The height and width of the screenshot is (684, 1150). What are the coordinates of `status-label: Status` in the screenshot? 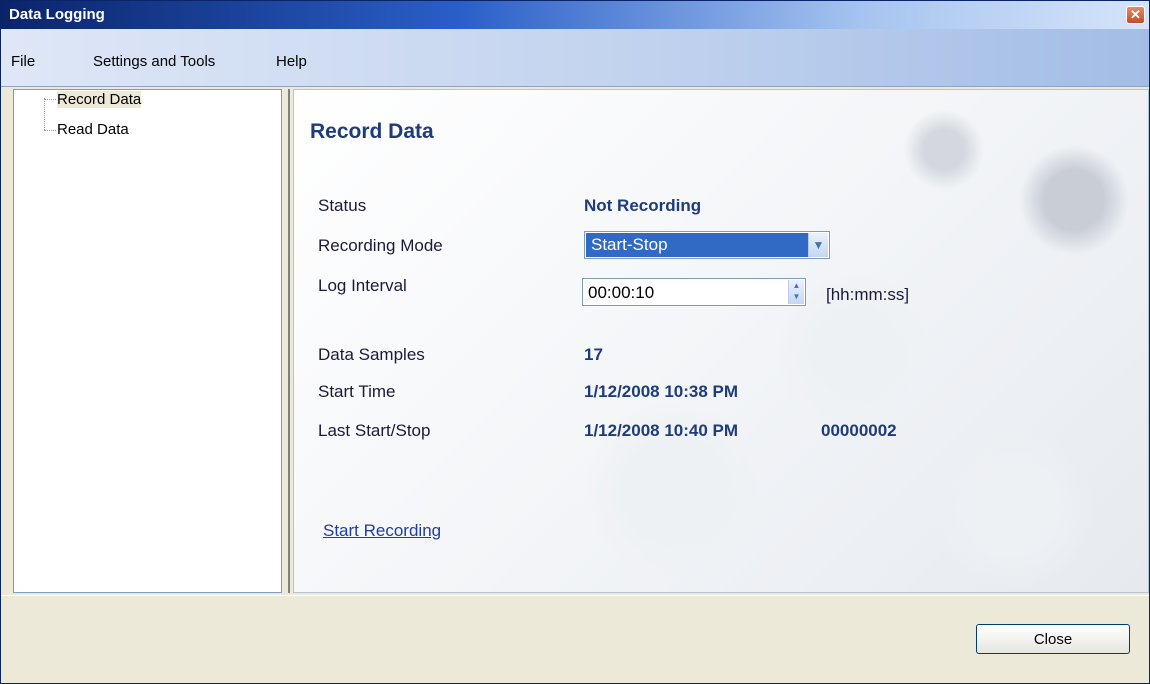 It's located at (342, 205).